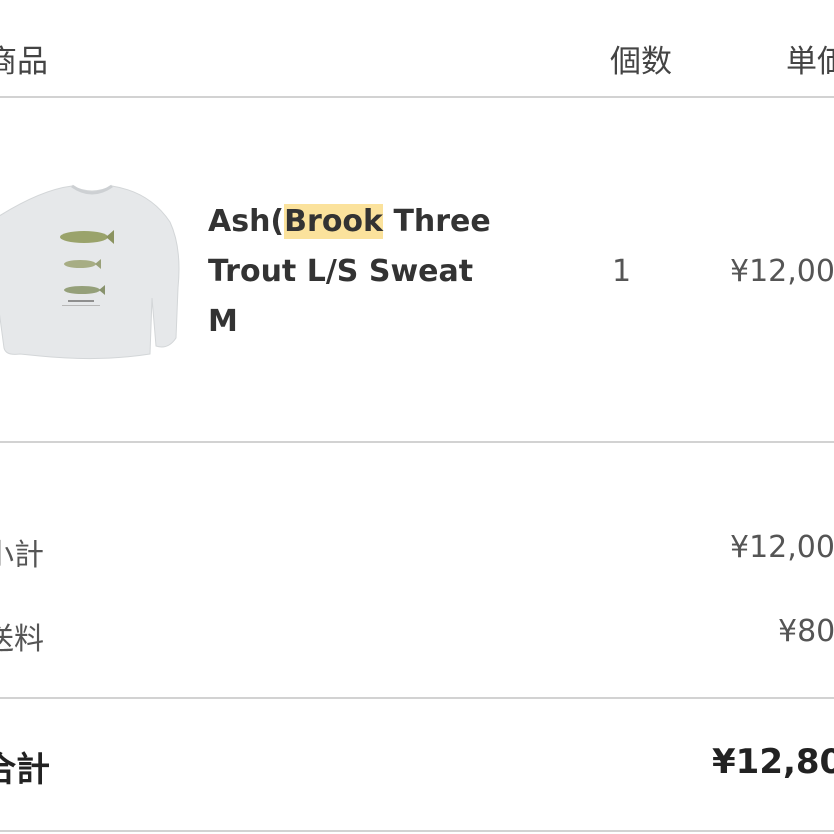 The width and height of the screenshot is (834, 834). Describe the element at coordinates (622, 271) in the screenshot. I see `item-quantity: 1` at that location.